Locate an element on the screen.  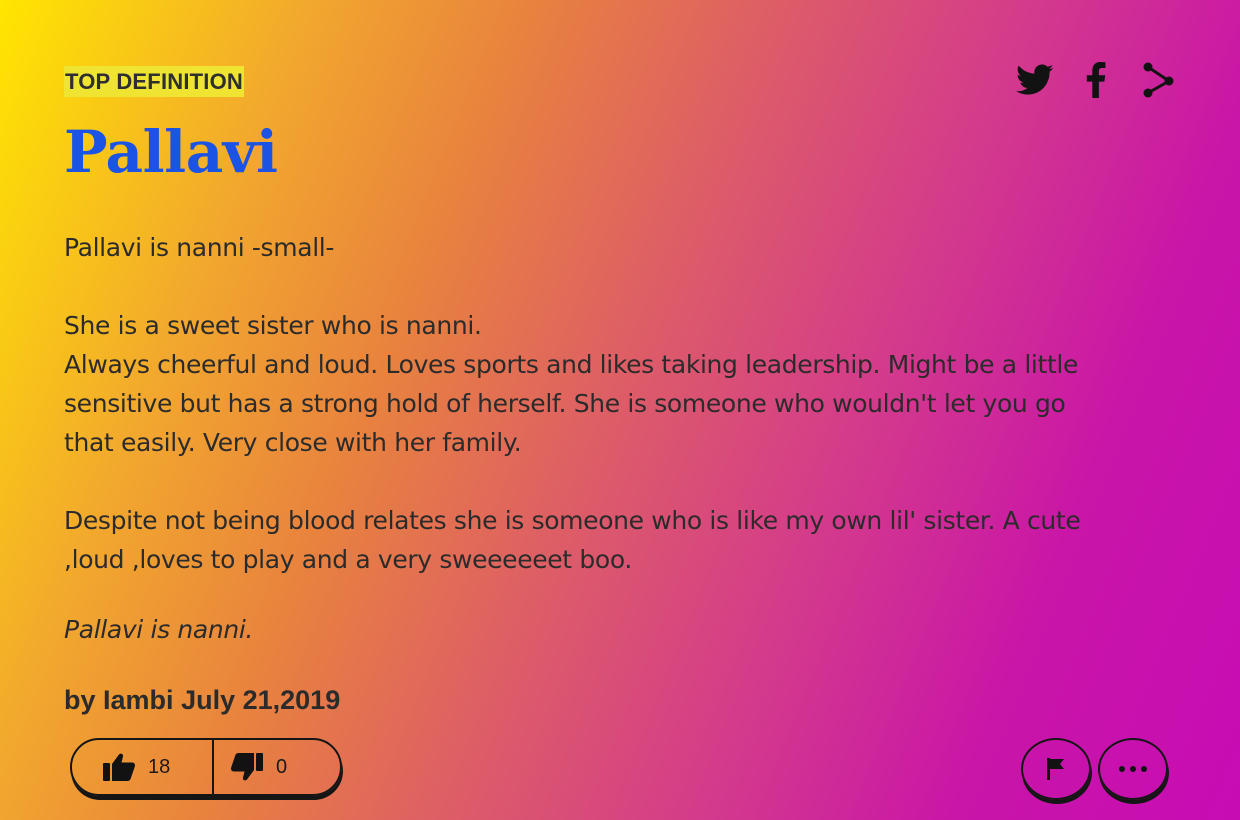
more-icon is located at coordinates (1133, 769).